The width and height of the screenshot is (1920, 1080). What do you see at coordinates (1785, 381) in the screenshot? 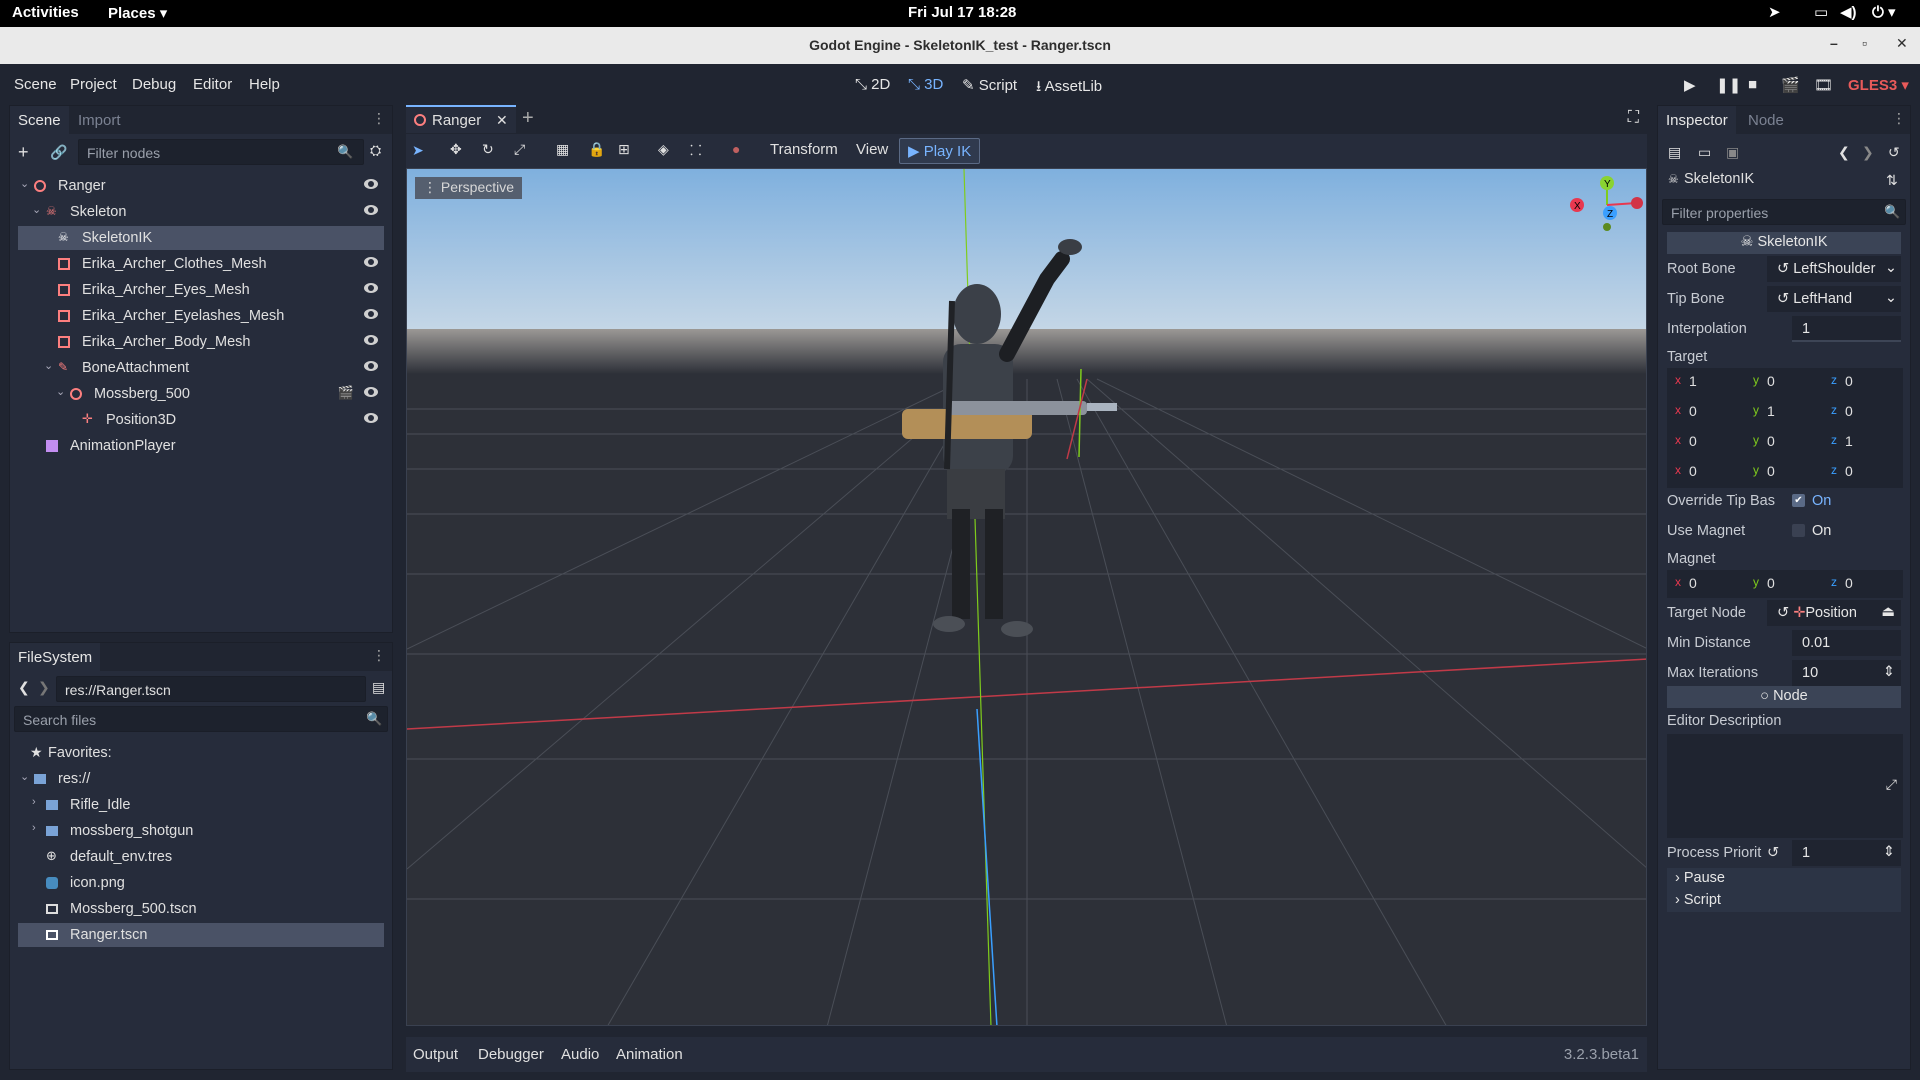
I see `target-row-1: x1 y0 z0` at bounding box center [1785, 381].